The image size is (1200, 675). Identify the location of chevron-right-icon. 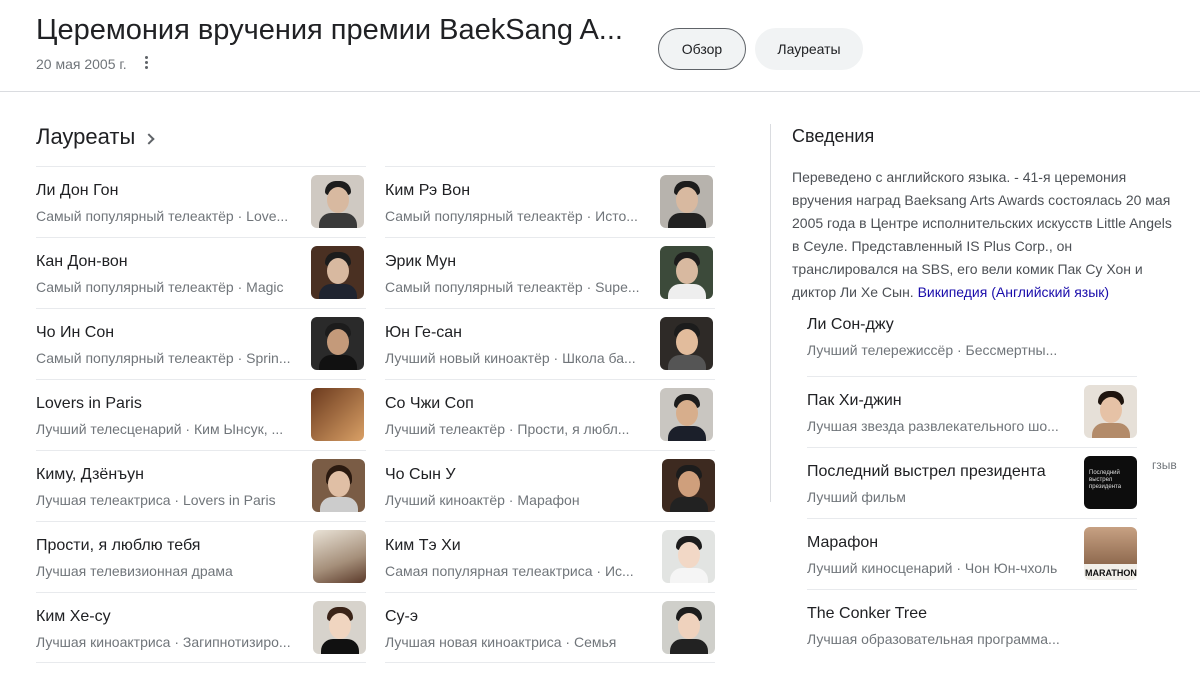
(149, 139).